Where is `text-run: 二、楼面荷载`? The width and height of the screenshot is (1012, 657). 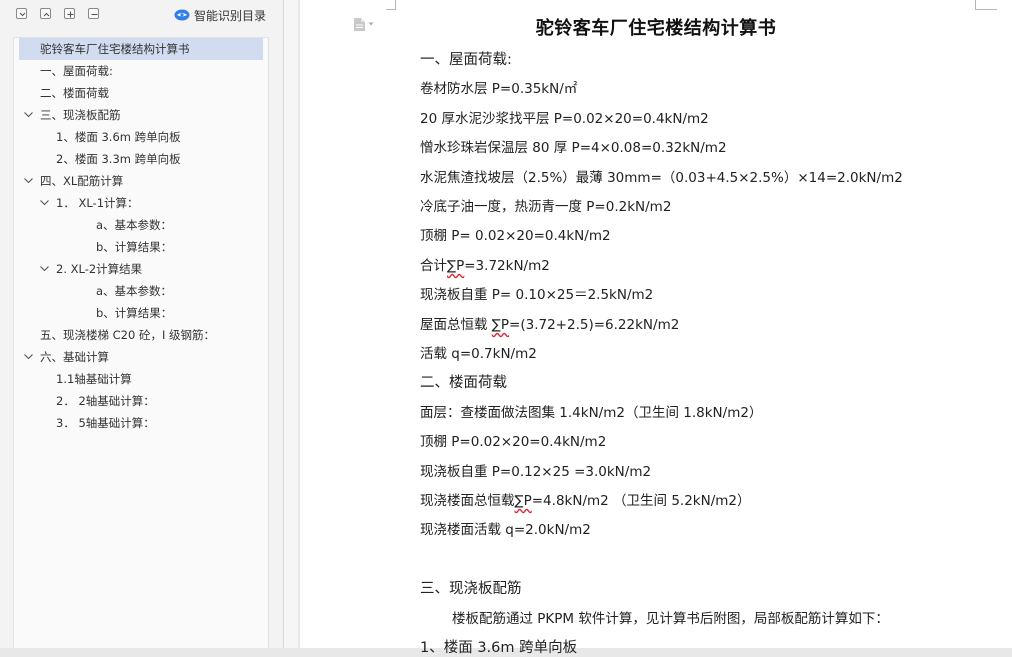
text-run: 二、楼面荷载 is located at coordinates (463, 383).